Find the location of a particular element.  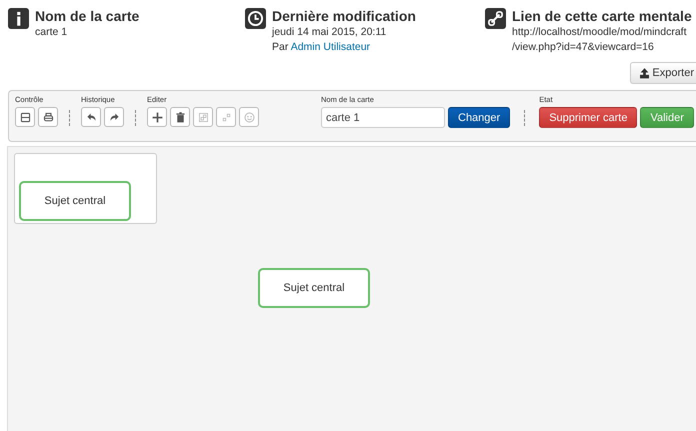

save-icon is located at coordinates (25, 117).